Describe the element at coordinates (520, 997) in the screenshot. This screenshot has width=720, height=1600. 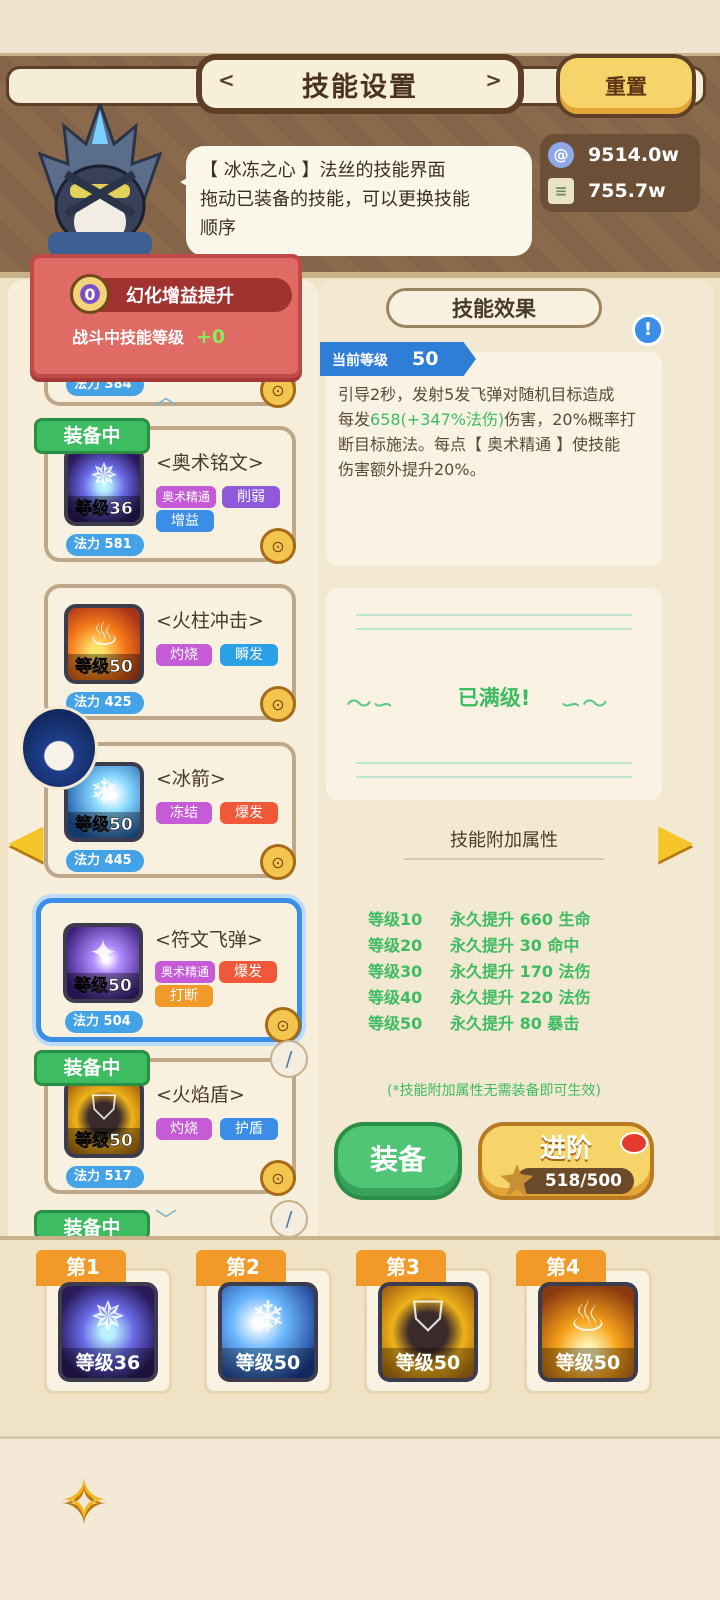
I see `attribute-text: 永久提升 220 法伤` at that location.